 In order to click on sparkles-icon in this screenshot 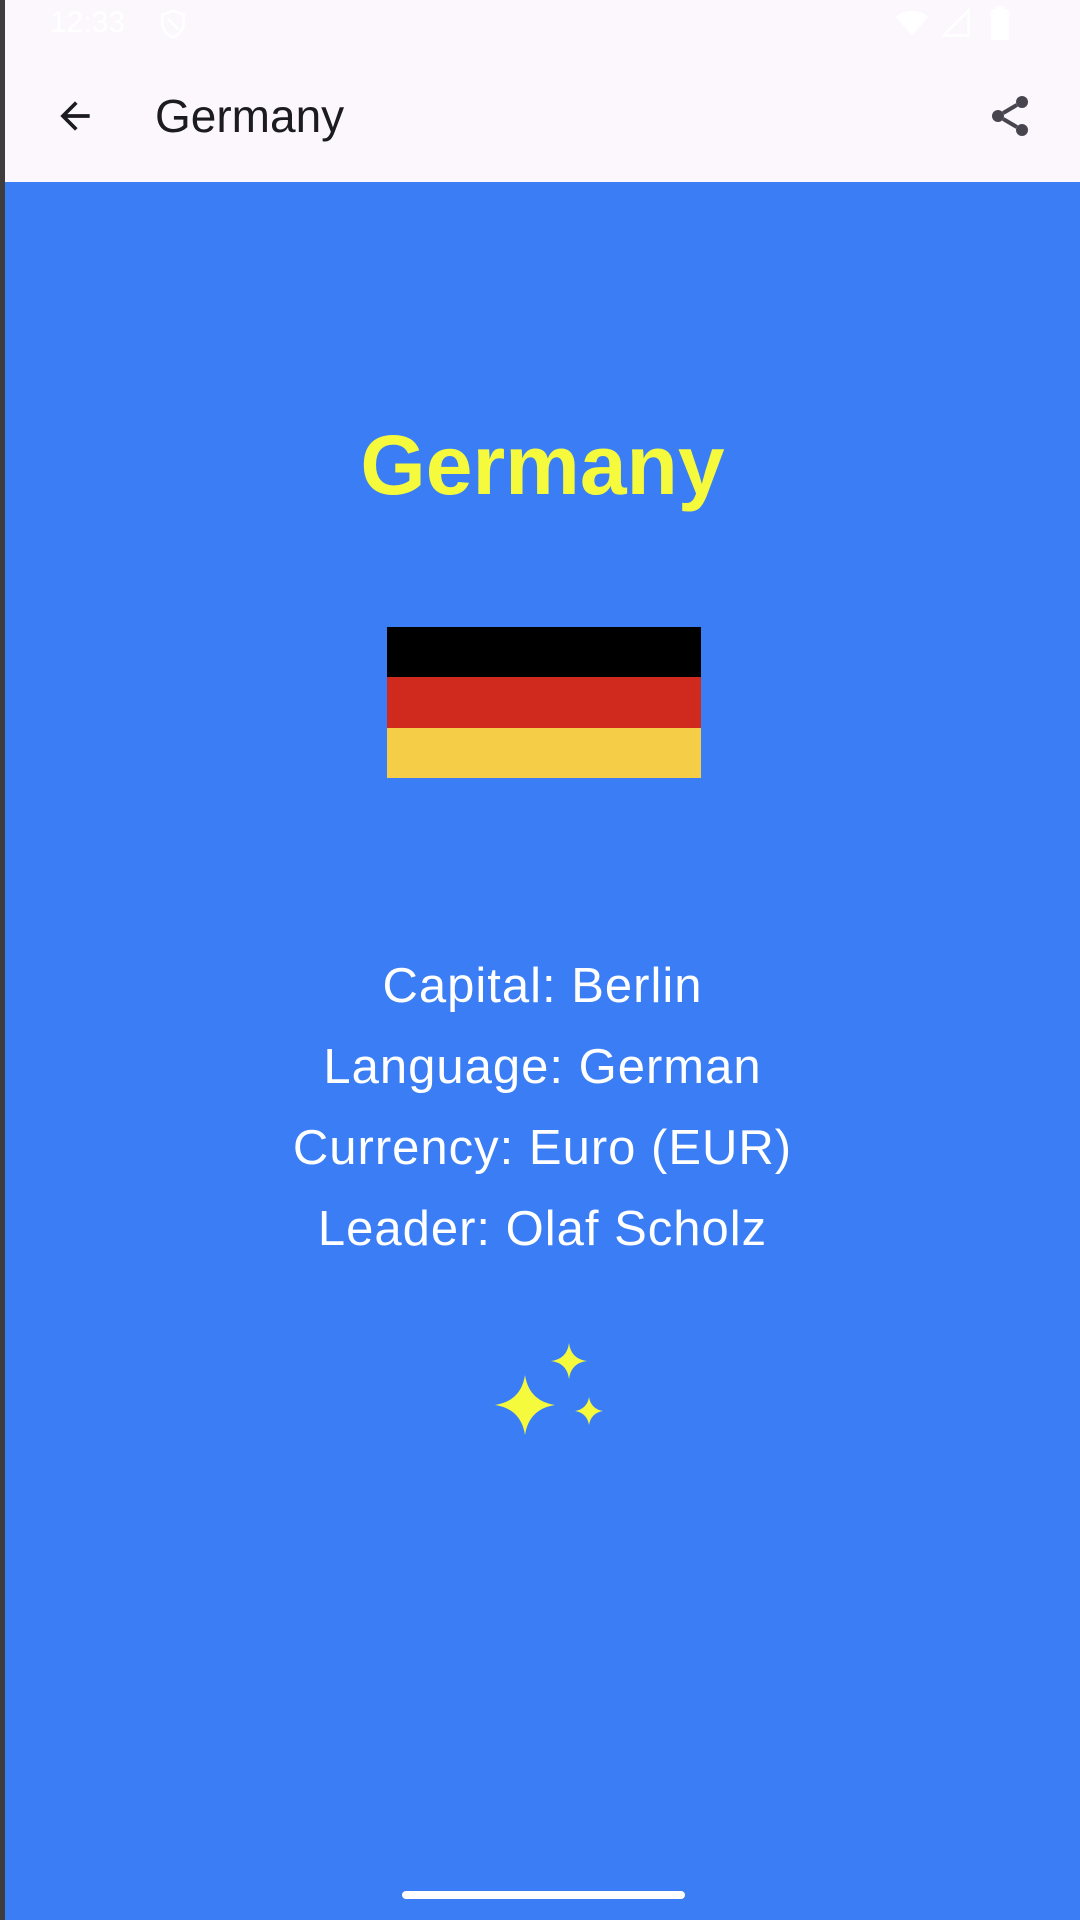, I will do `click(549, 1389)`.